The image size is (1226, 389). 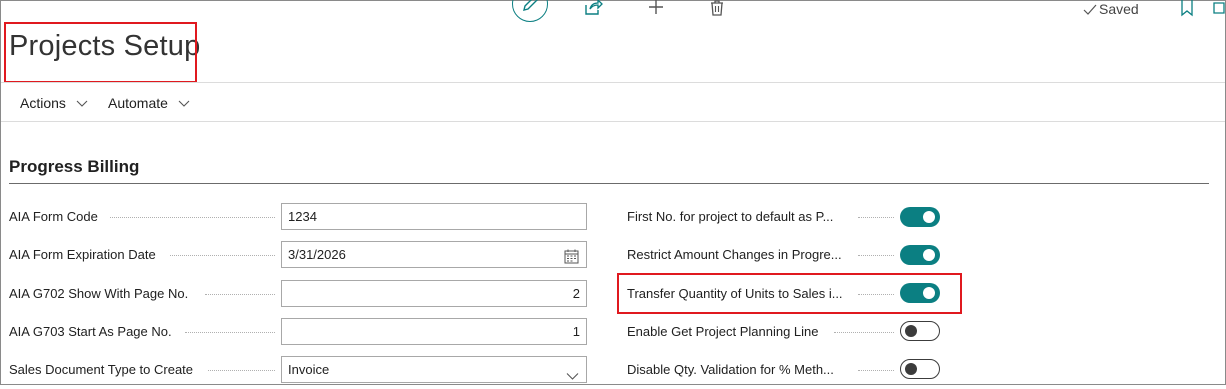 What do you see at coordinates (434, 293) in the screenshot?
I see `aia-g702-show-with-page-no-input: 2` at bounding box center [434, 293].